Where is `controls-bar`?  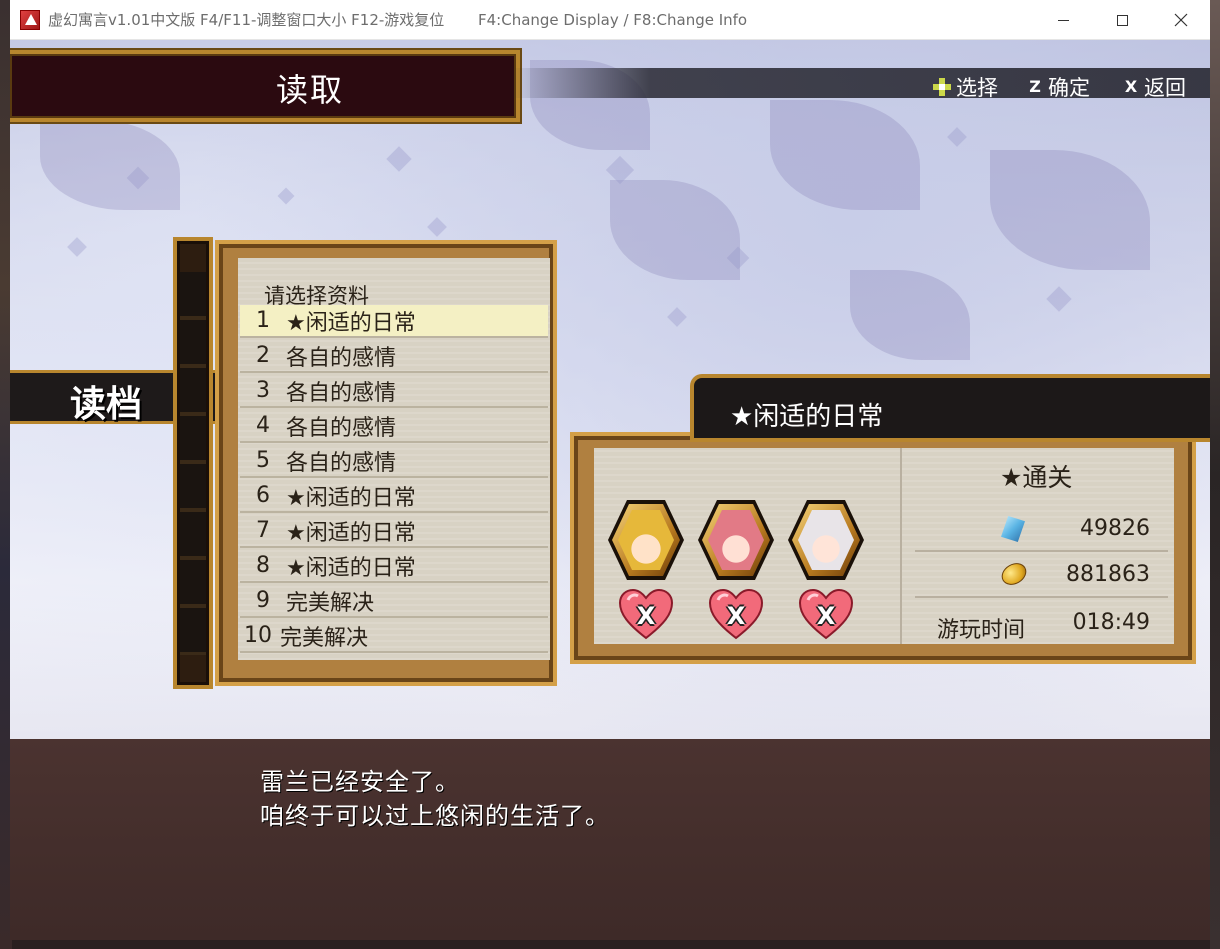
controls-bar is located at coordinates (860, 83).